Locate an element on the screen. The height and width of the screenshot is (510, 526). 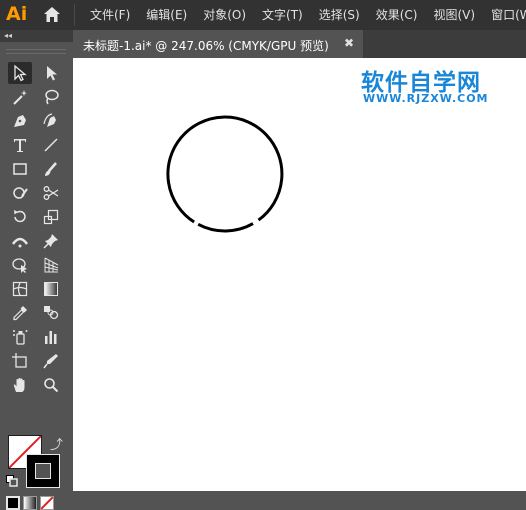
perspective-grid-tool is located at coordinates (51, 265).